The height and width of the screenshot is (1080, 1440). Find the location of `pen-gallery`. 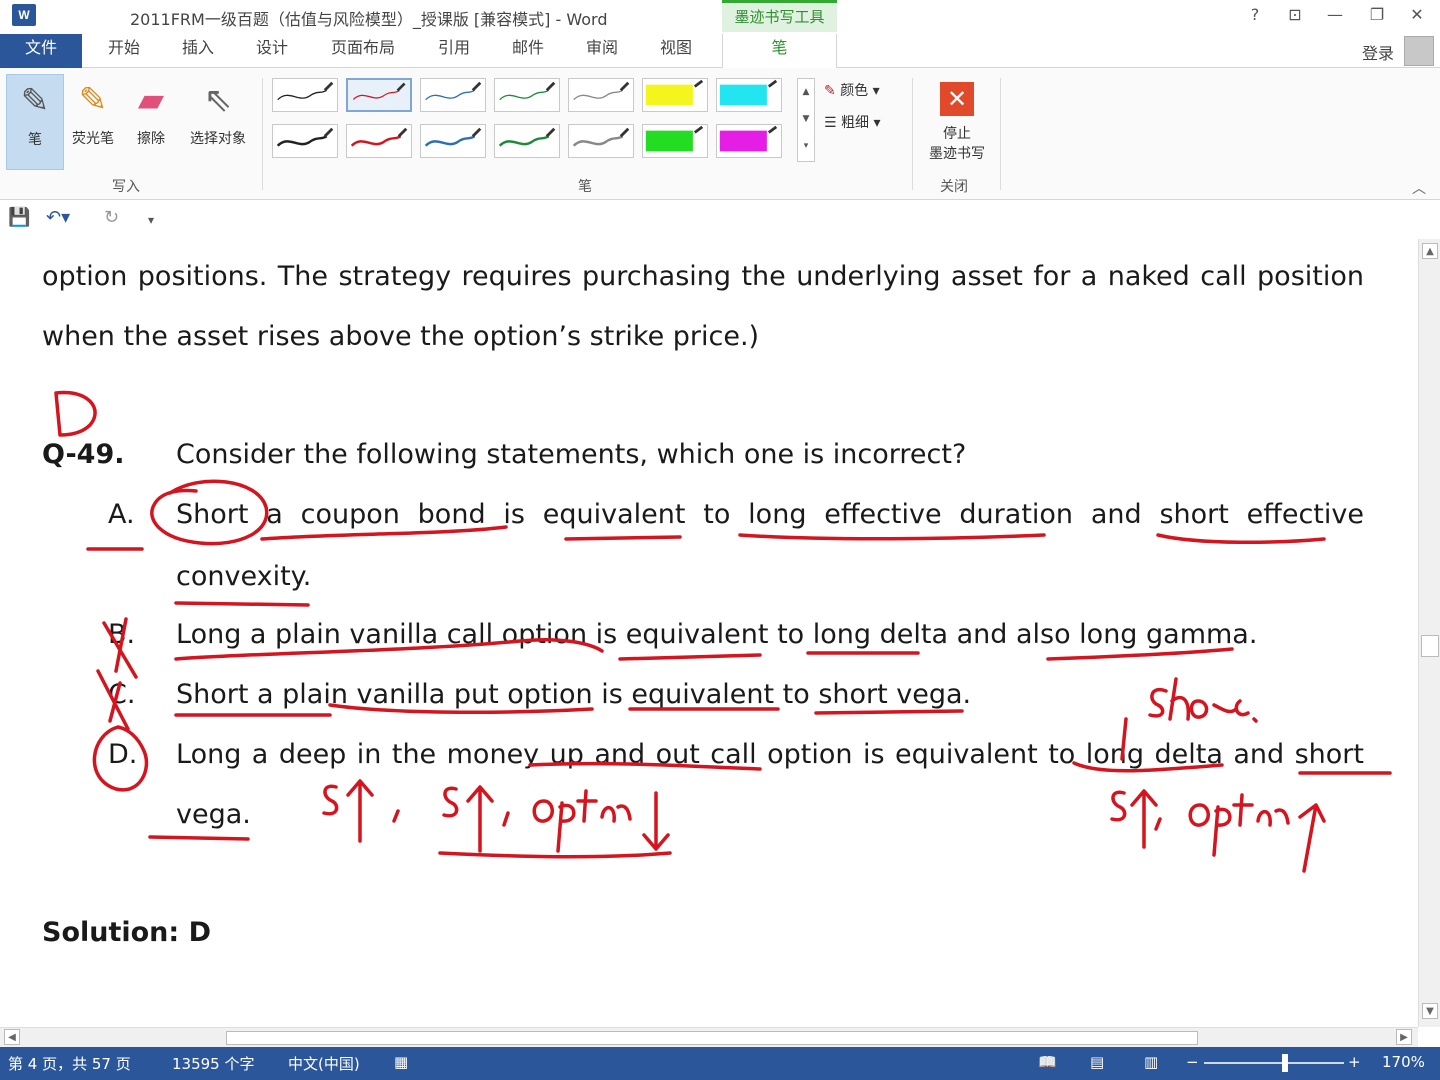

pen-gallery is located at coordinates (532, 120).